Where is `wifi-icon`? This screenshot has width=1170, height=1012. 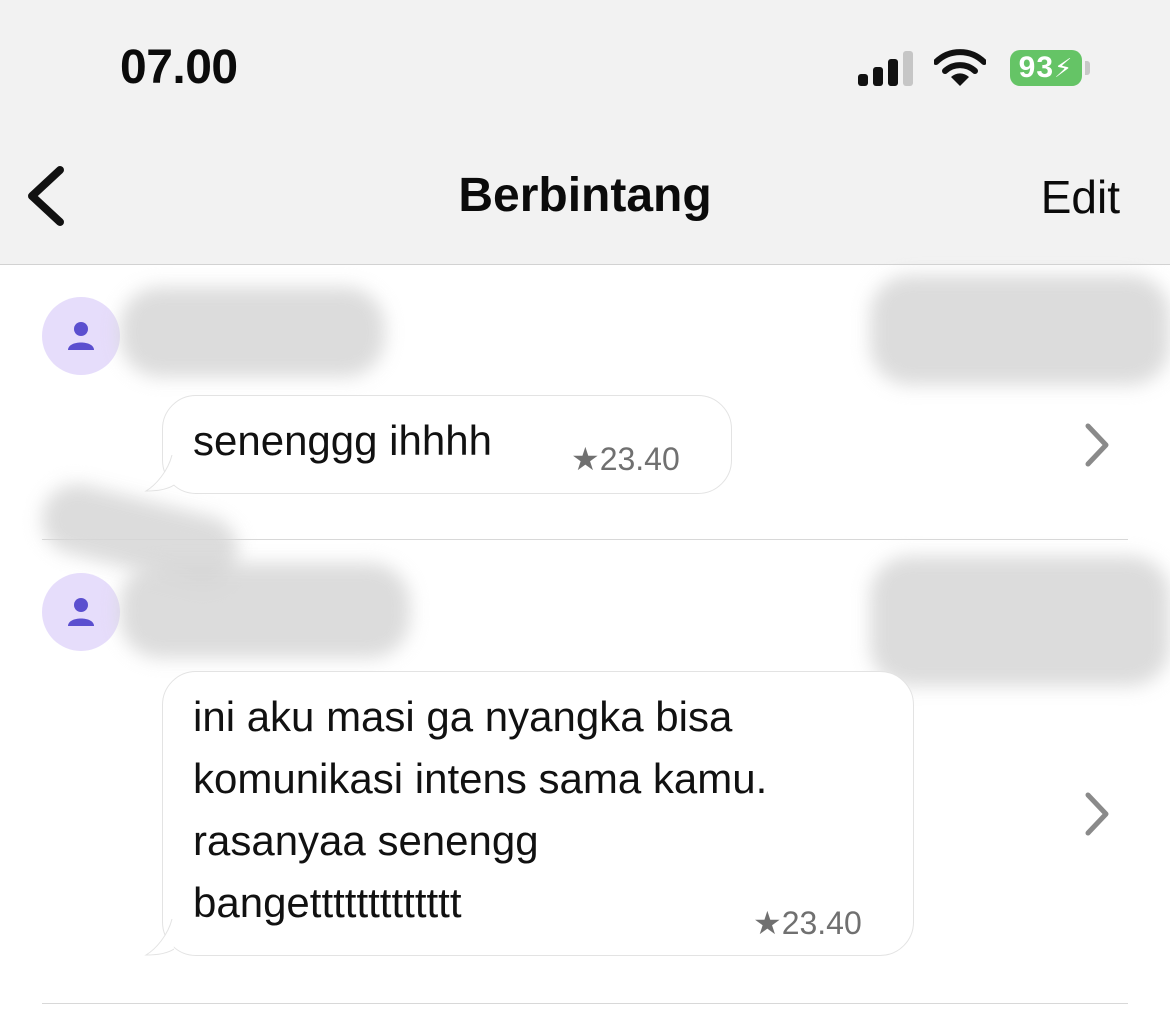
wifi-icon is located at coordinates (960, 67).